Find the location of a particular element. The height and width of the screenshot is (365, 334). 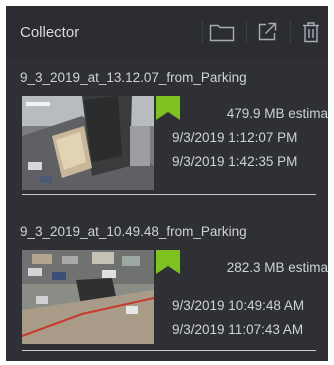

export-button is located at coordinates (267, 32).